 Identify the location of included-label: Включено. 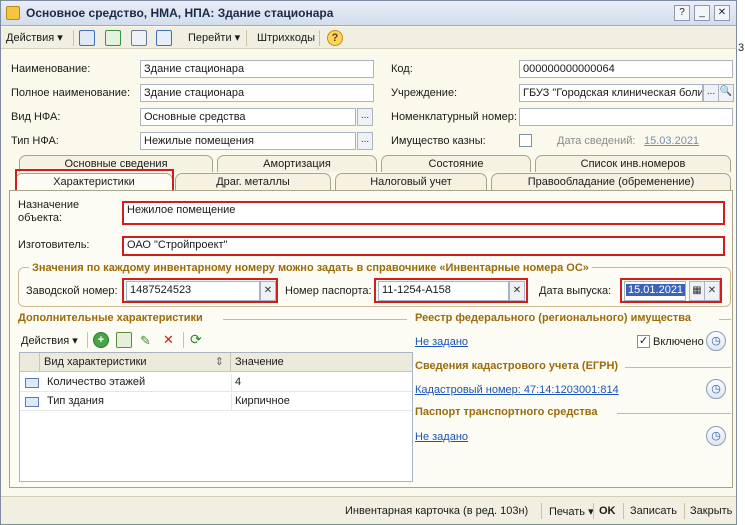
(678, 342).